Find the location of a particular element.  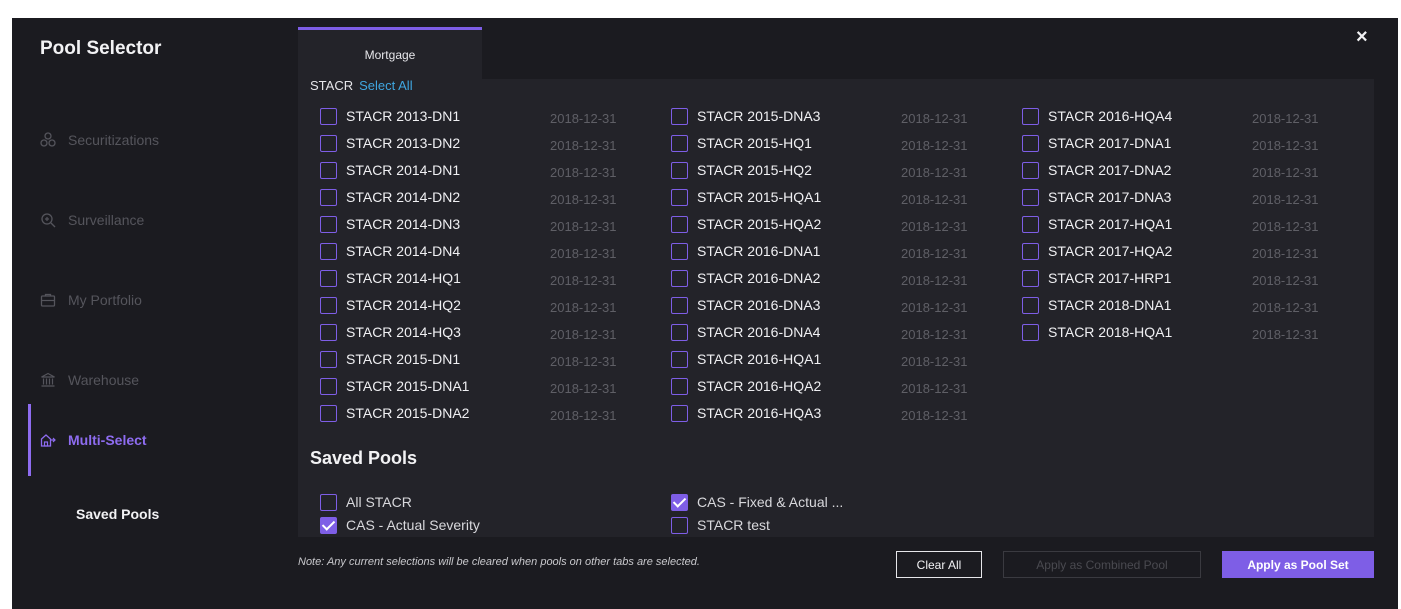

apply-pool-set-button: Apply as Pool Set is located at coordinates (1298, 564).